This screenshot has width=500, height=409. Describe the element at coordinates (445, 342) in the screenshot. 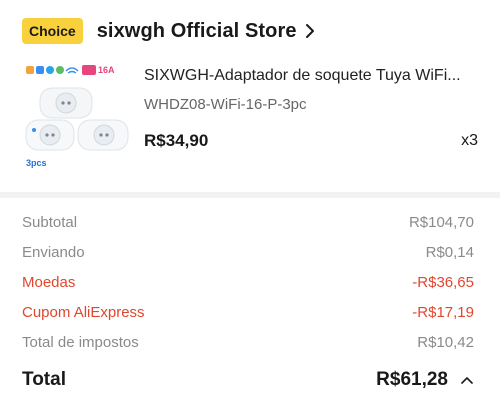

I see `summary-value: R$10,42` at that location.